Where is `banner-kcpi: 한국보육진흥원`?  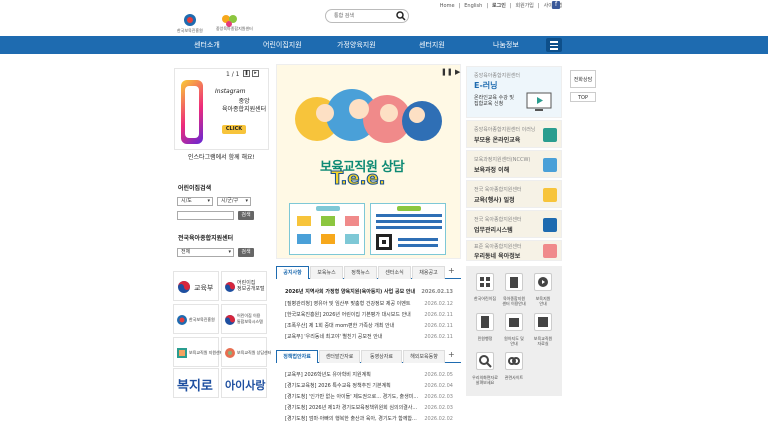
banner-kcpi: 한국보육진흥원 is located at coordinates (196, 319).